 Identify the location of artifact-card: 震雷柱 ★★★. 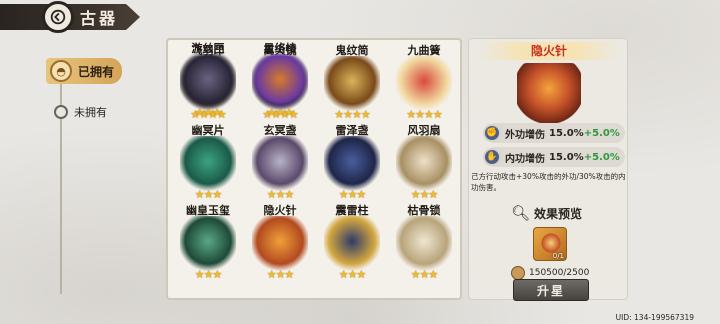
(352, 245).